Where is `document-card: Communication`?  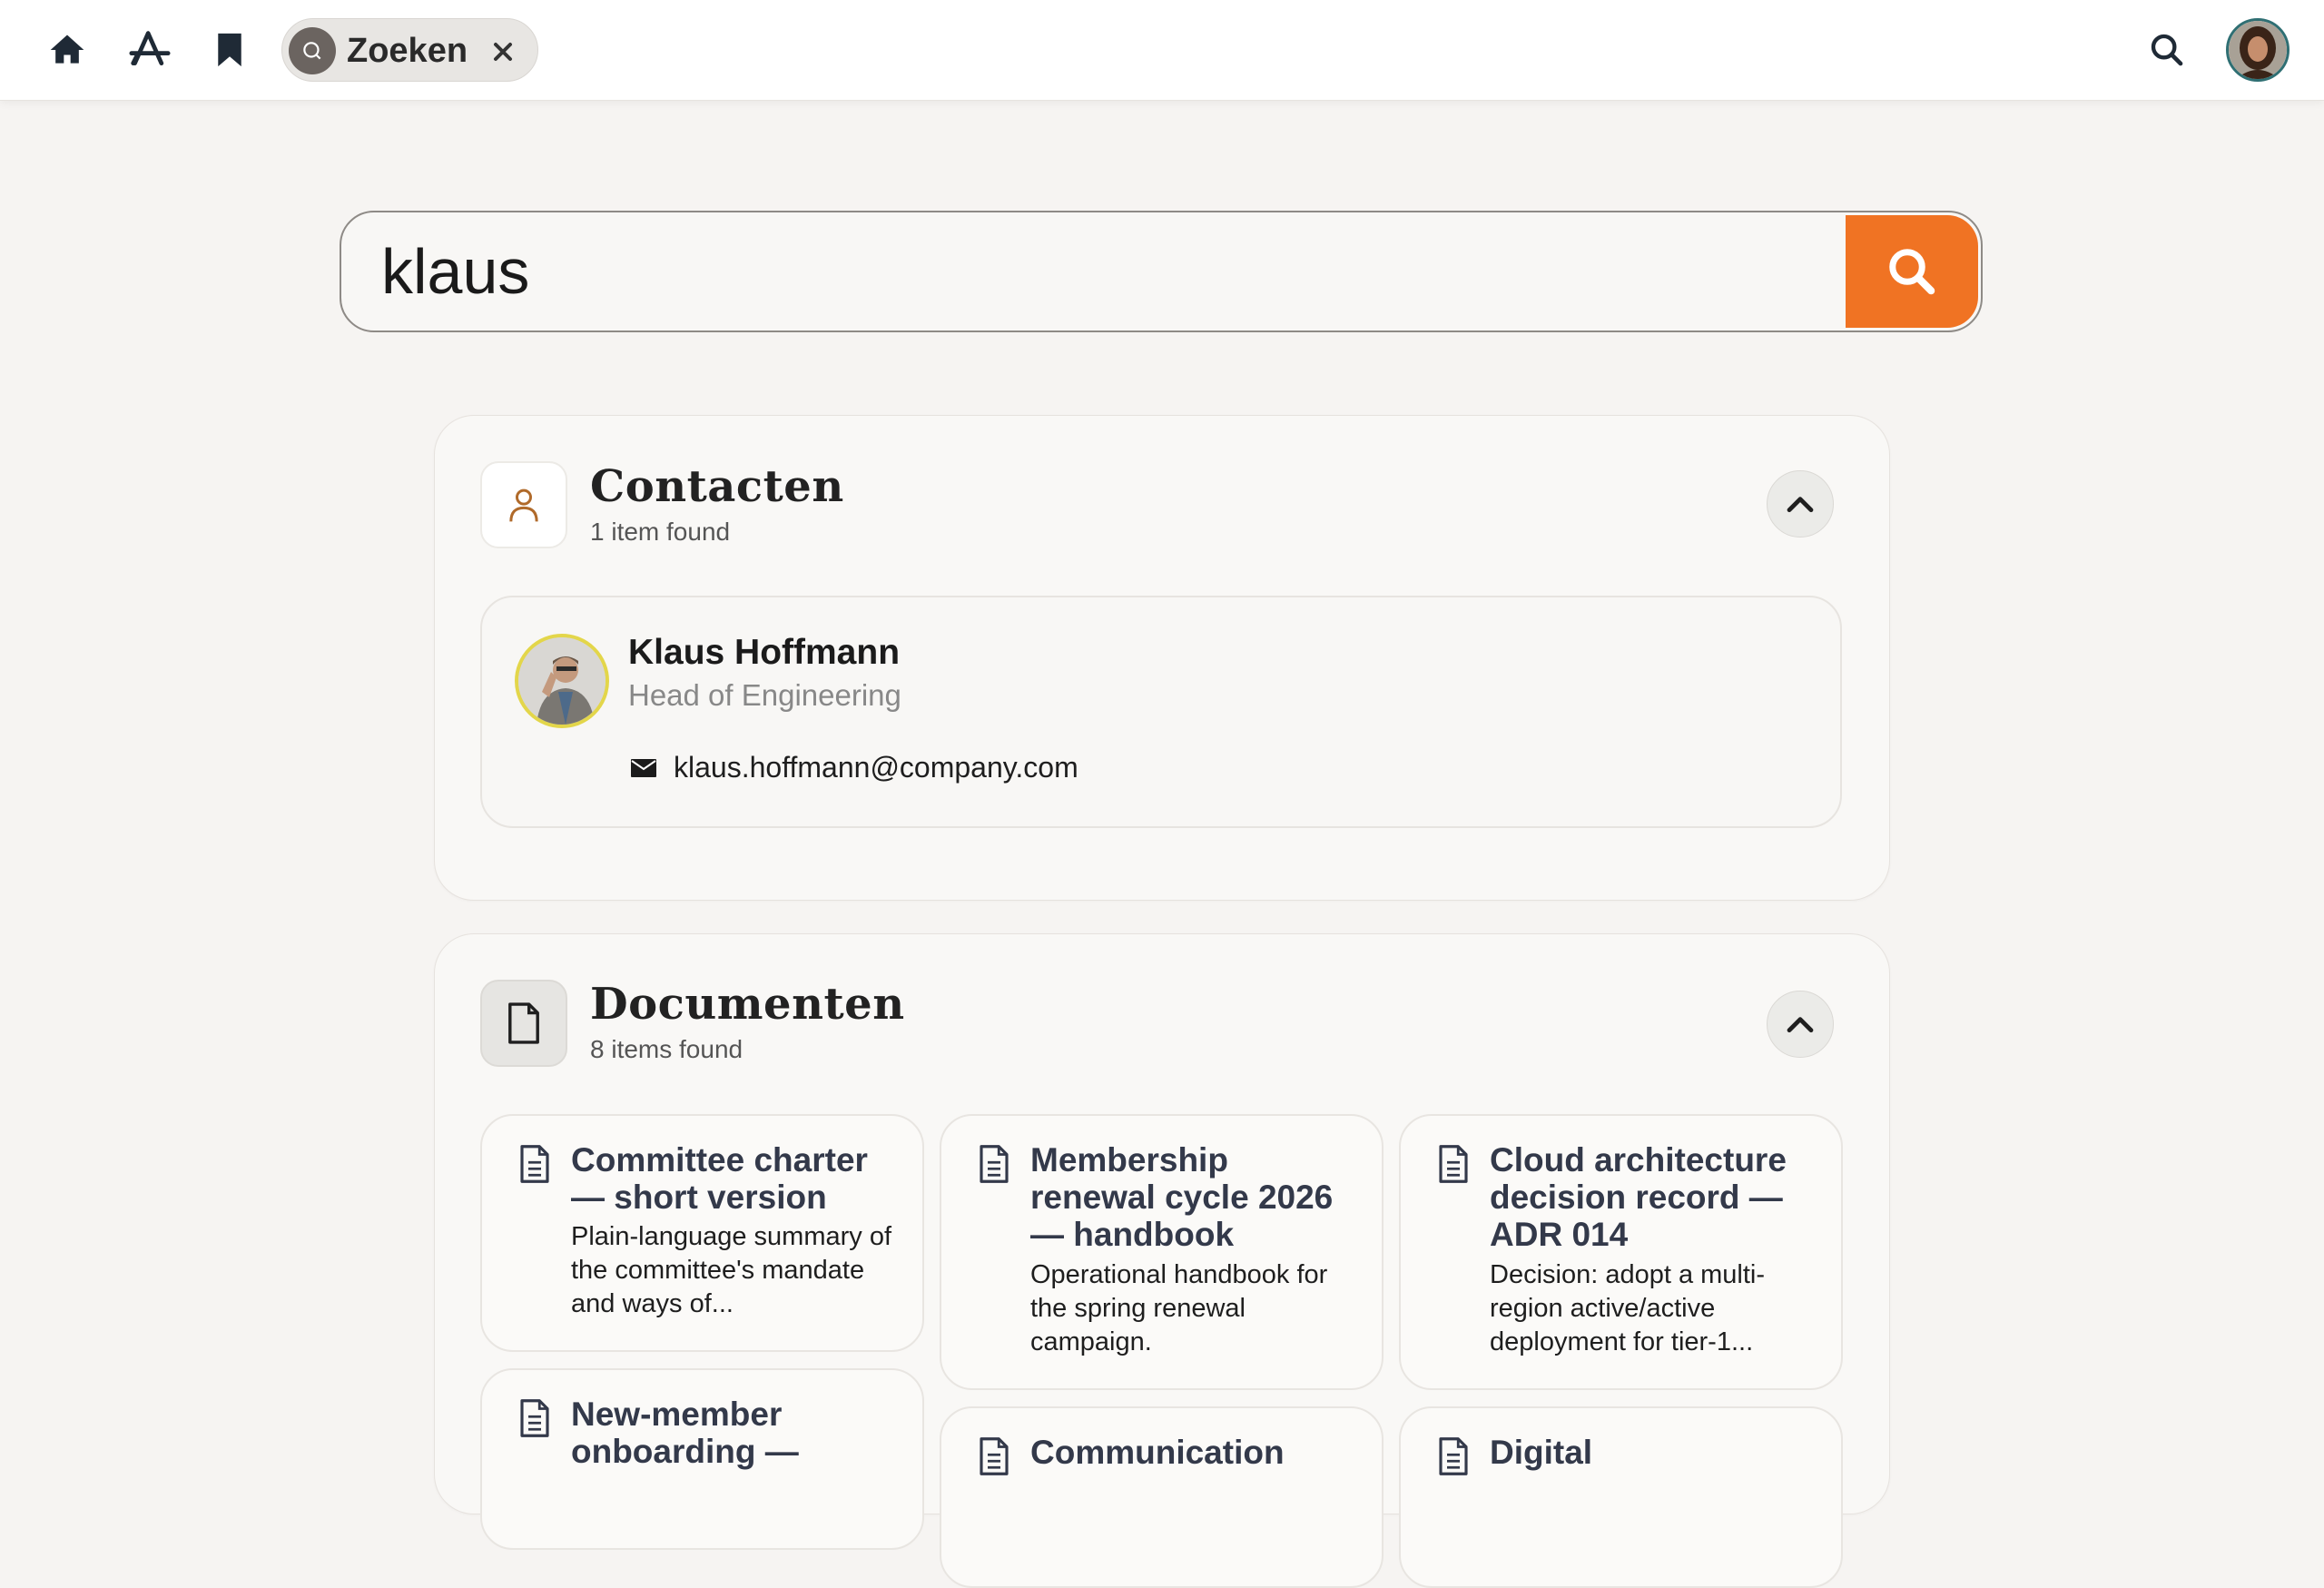 document-card: Communication is located at coordinates (1162, 1497).